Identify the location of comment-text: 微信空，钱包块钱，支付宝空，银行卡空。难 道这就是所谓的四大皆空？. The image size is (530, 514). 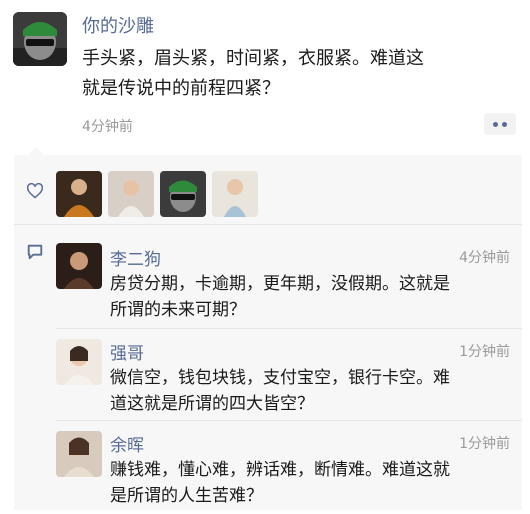
(280, 391).